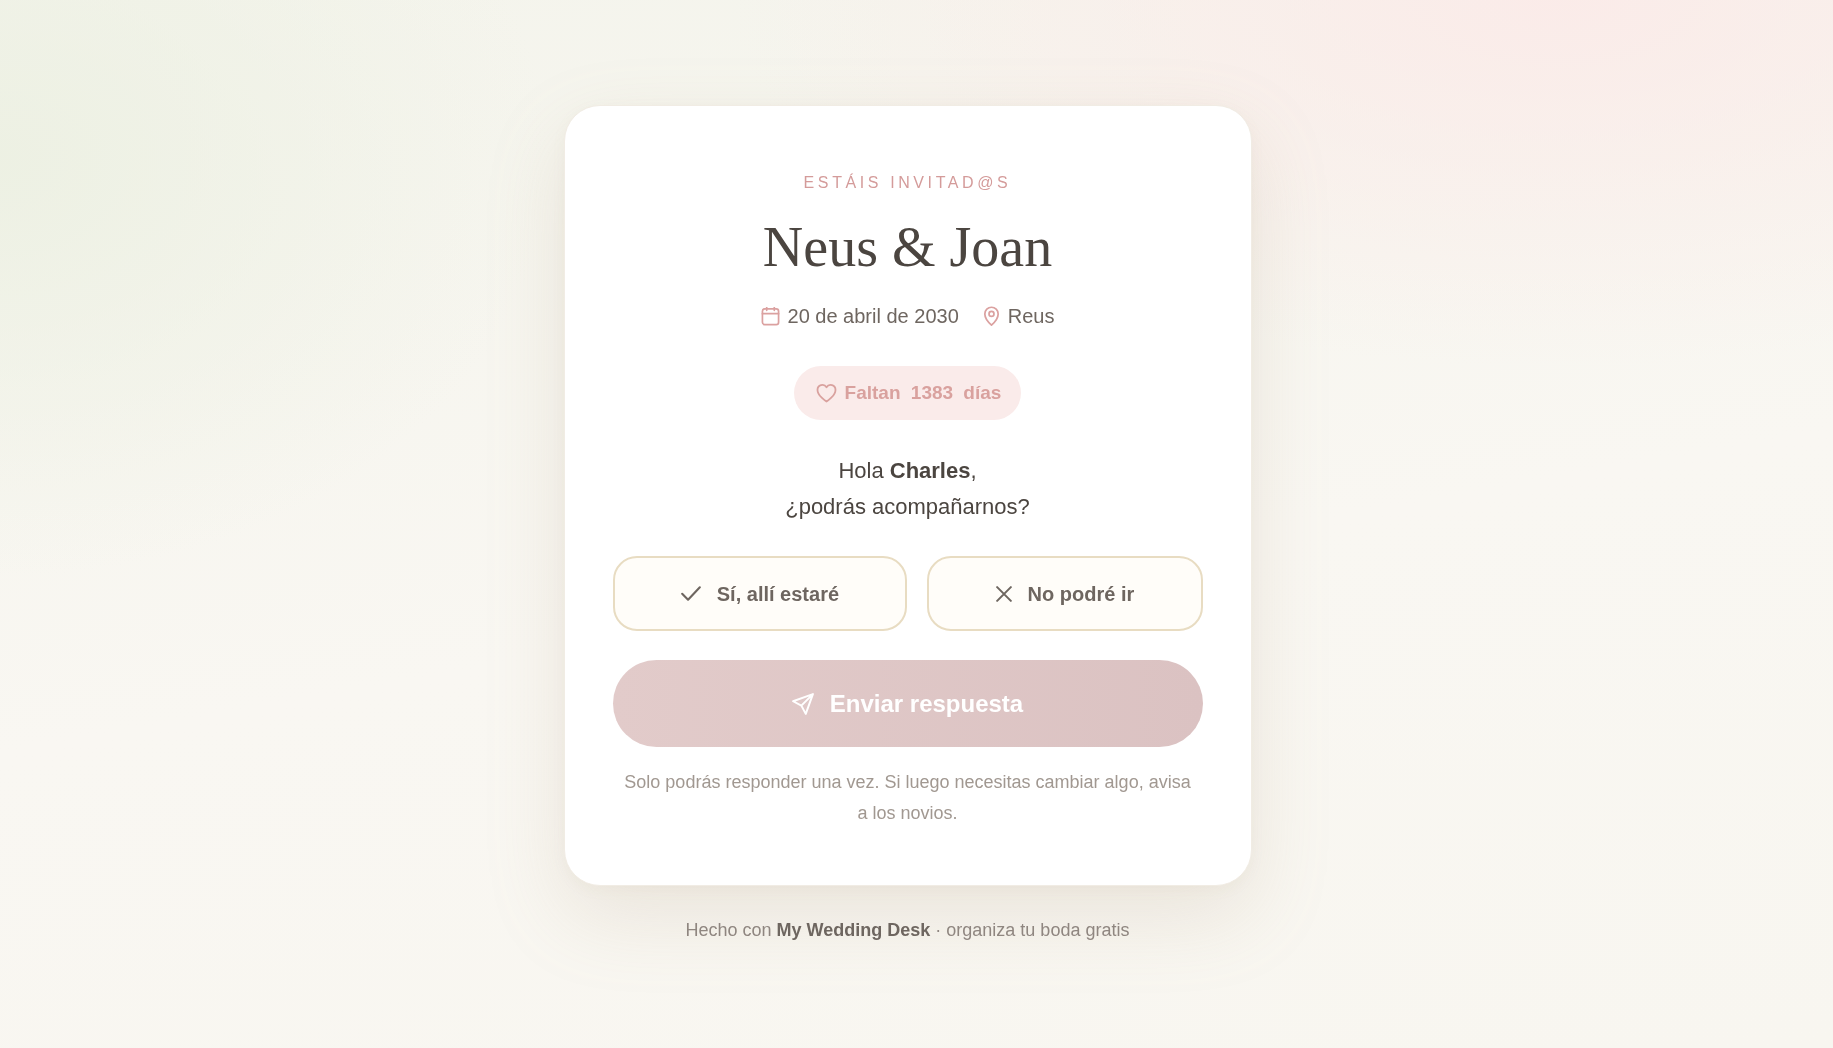 The width and height of the screenshot is (1833, 1048). I want to click on calendar-icon, so click(770, 316).